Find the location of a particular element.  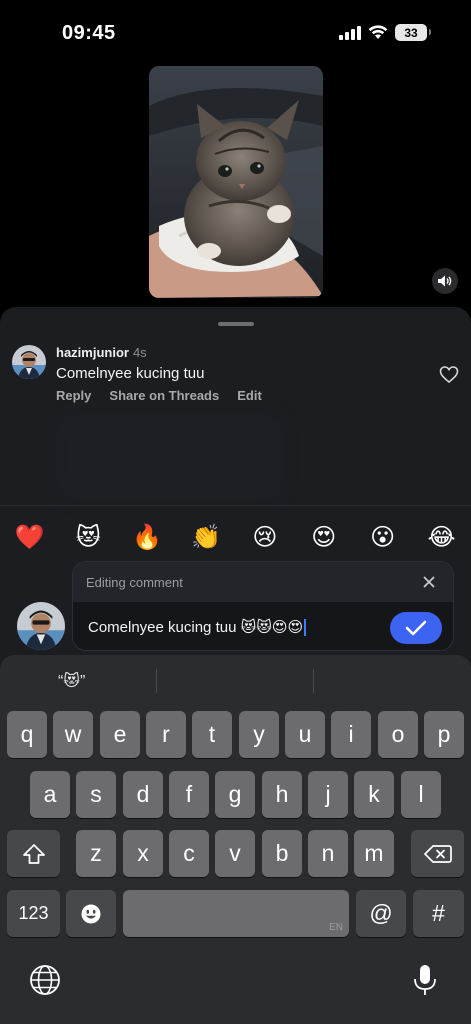

key-c: c is located at coordinates (189, 853).